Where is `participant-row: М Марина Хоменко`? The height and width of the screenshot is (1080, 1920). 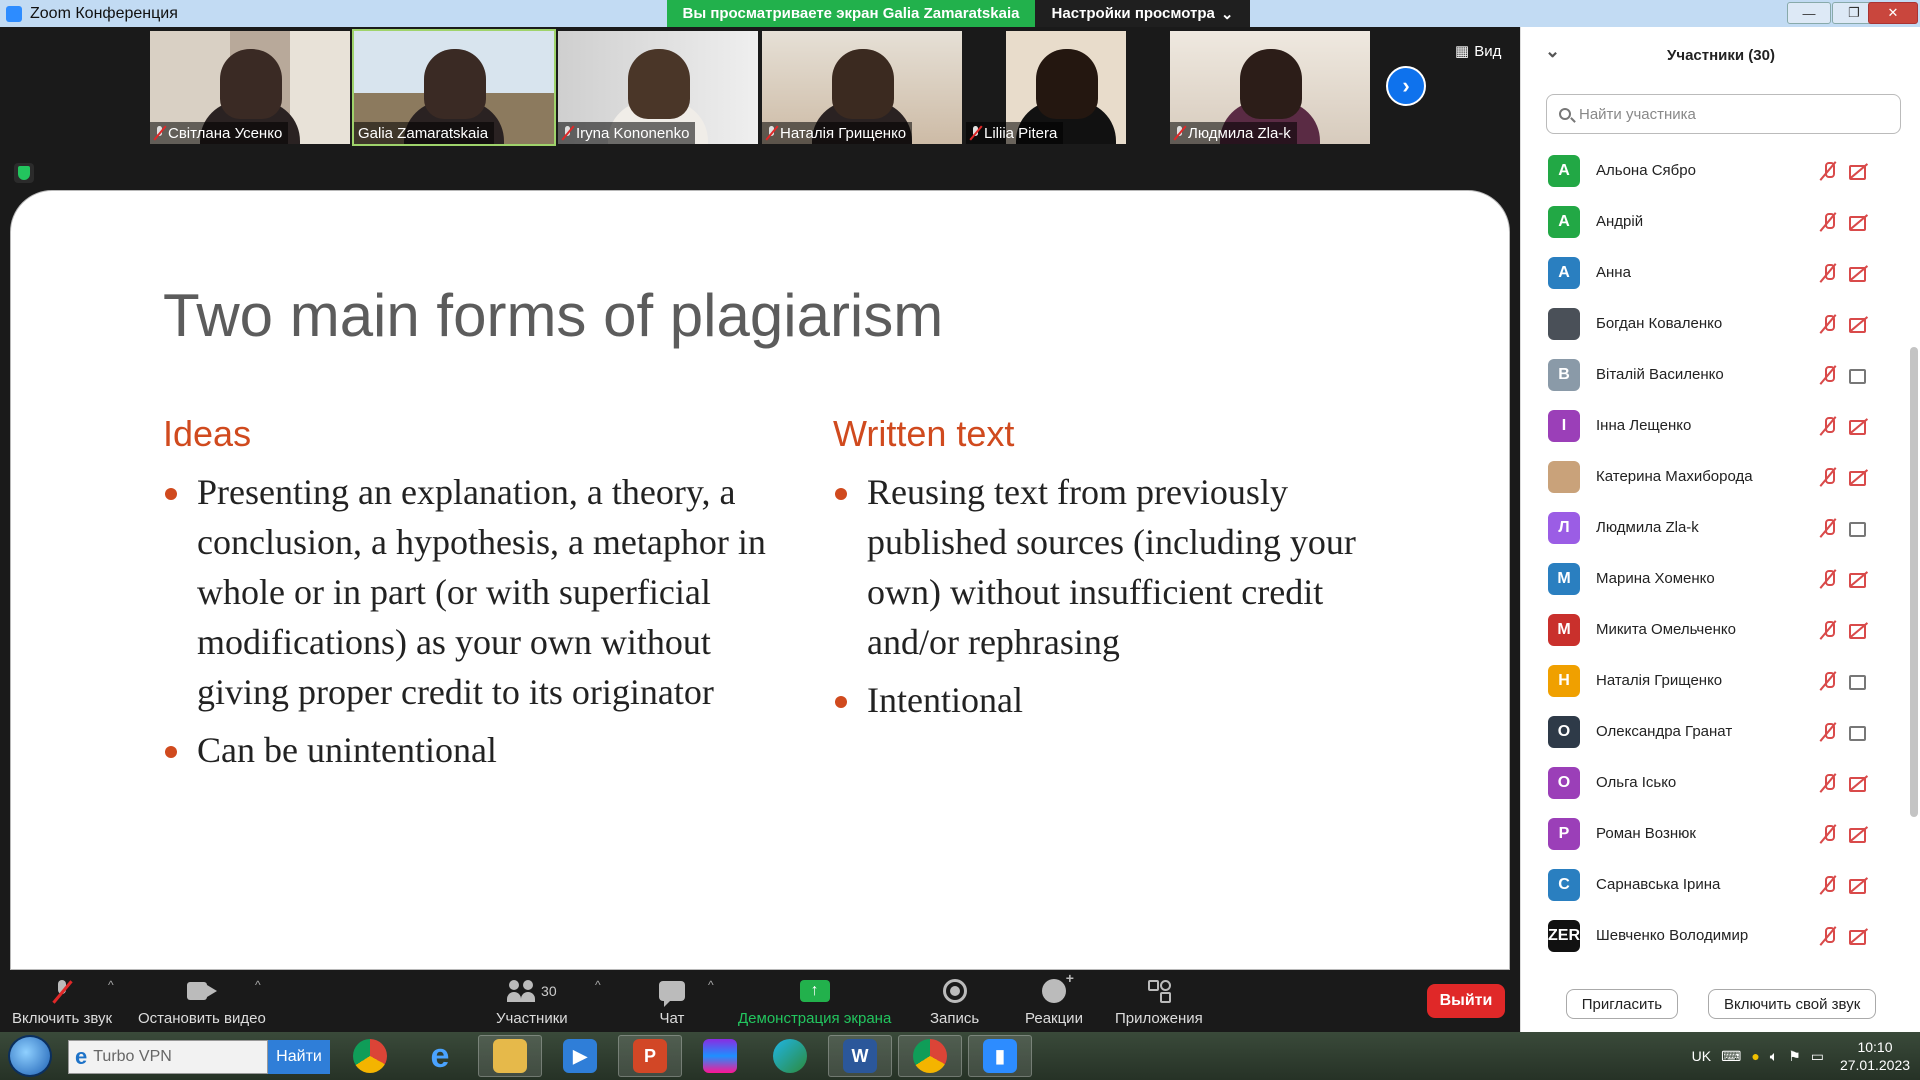 participant-row: М Марина Хоменко is located at coordinates (1720, 578).